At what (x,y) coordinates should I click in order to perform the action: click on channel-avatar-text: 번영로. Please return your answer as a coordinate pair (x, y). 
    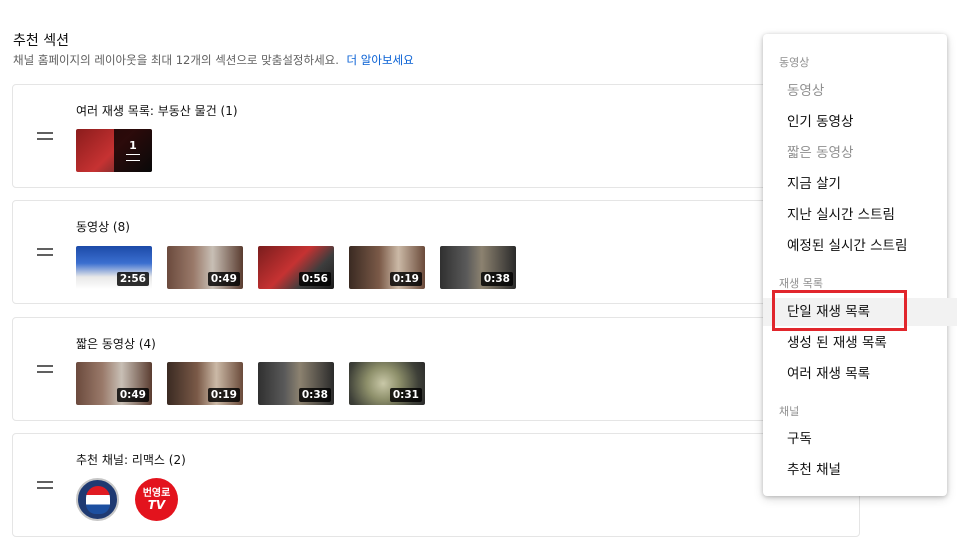
    Looking at the image, I should click on (156, 493).